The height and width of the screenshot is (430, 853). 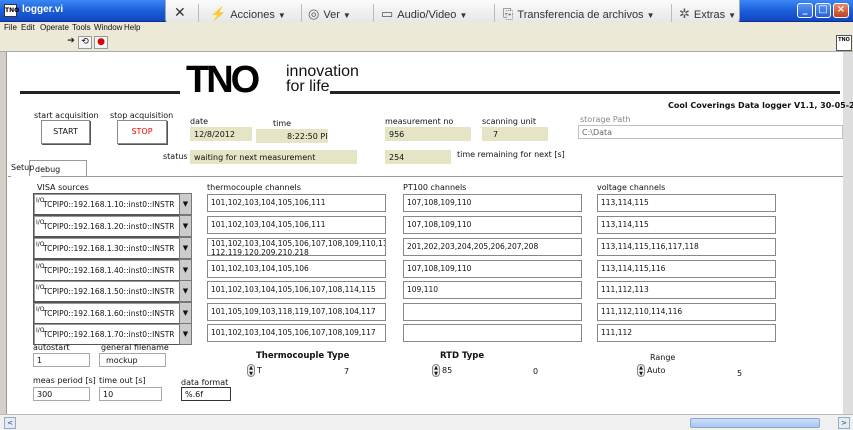 What do you see at coordinates (686, 312) in the screenshot?
I see `voltage-channels-field: 111,112,110,114,116` at bounding box center [686, 312].